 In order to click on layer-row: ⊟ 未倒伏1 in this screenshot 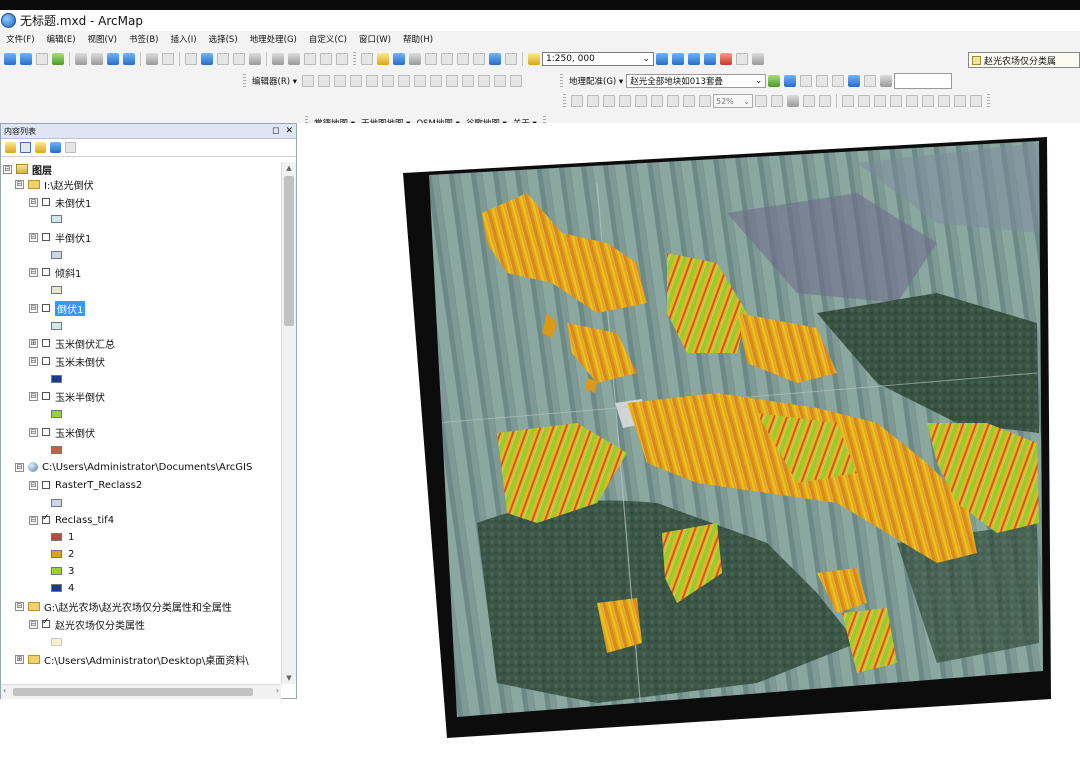, I will do `click(60, 202)`.